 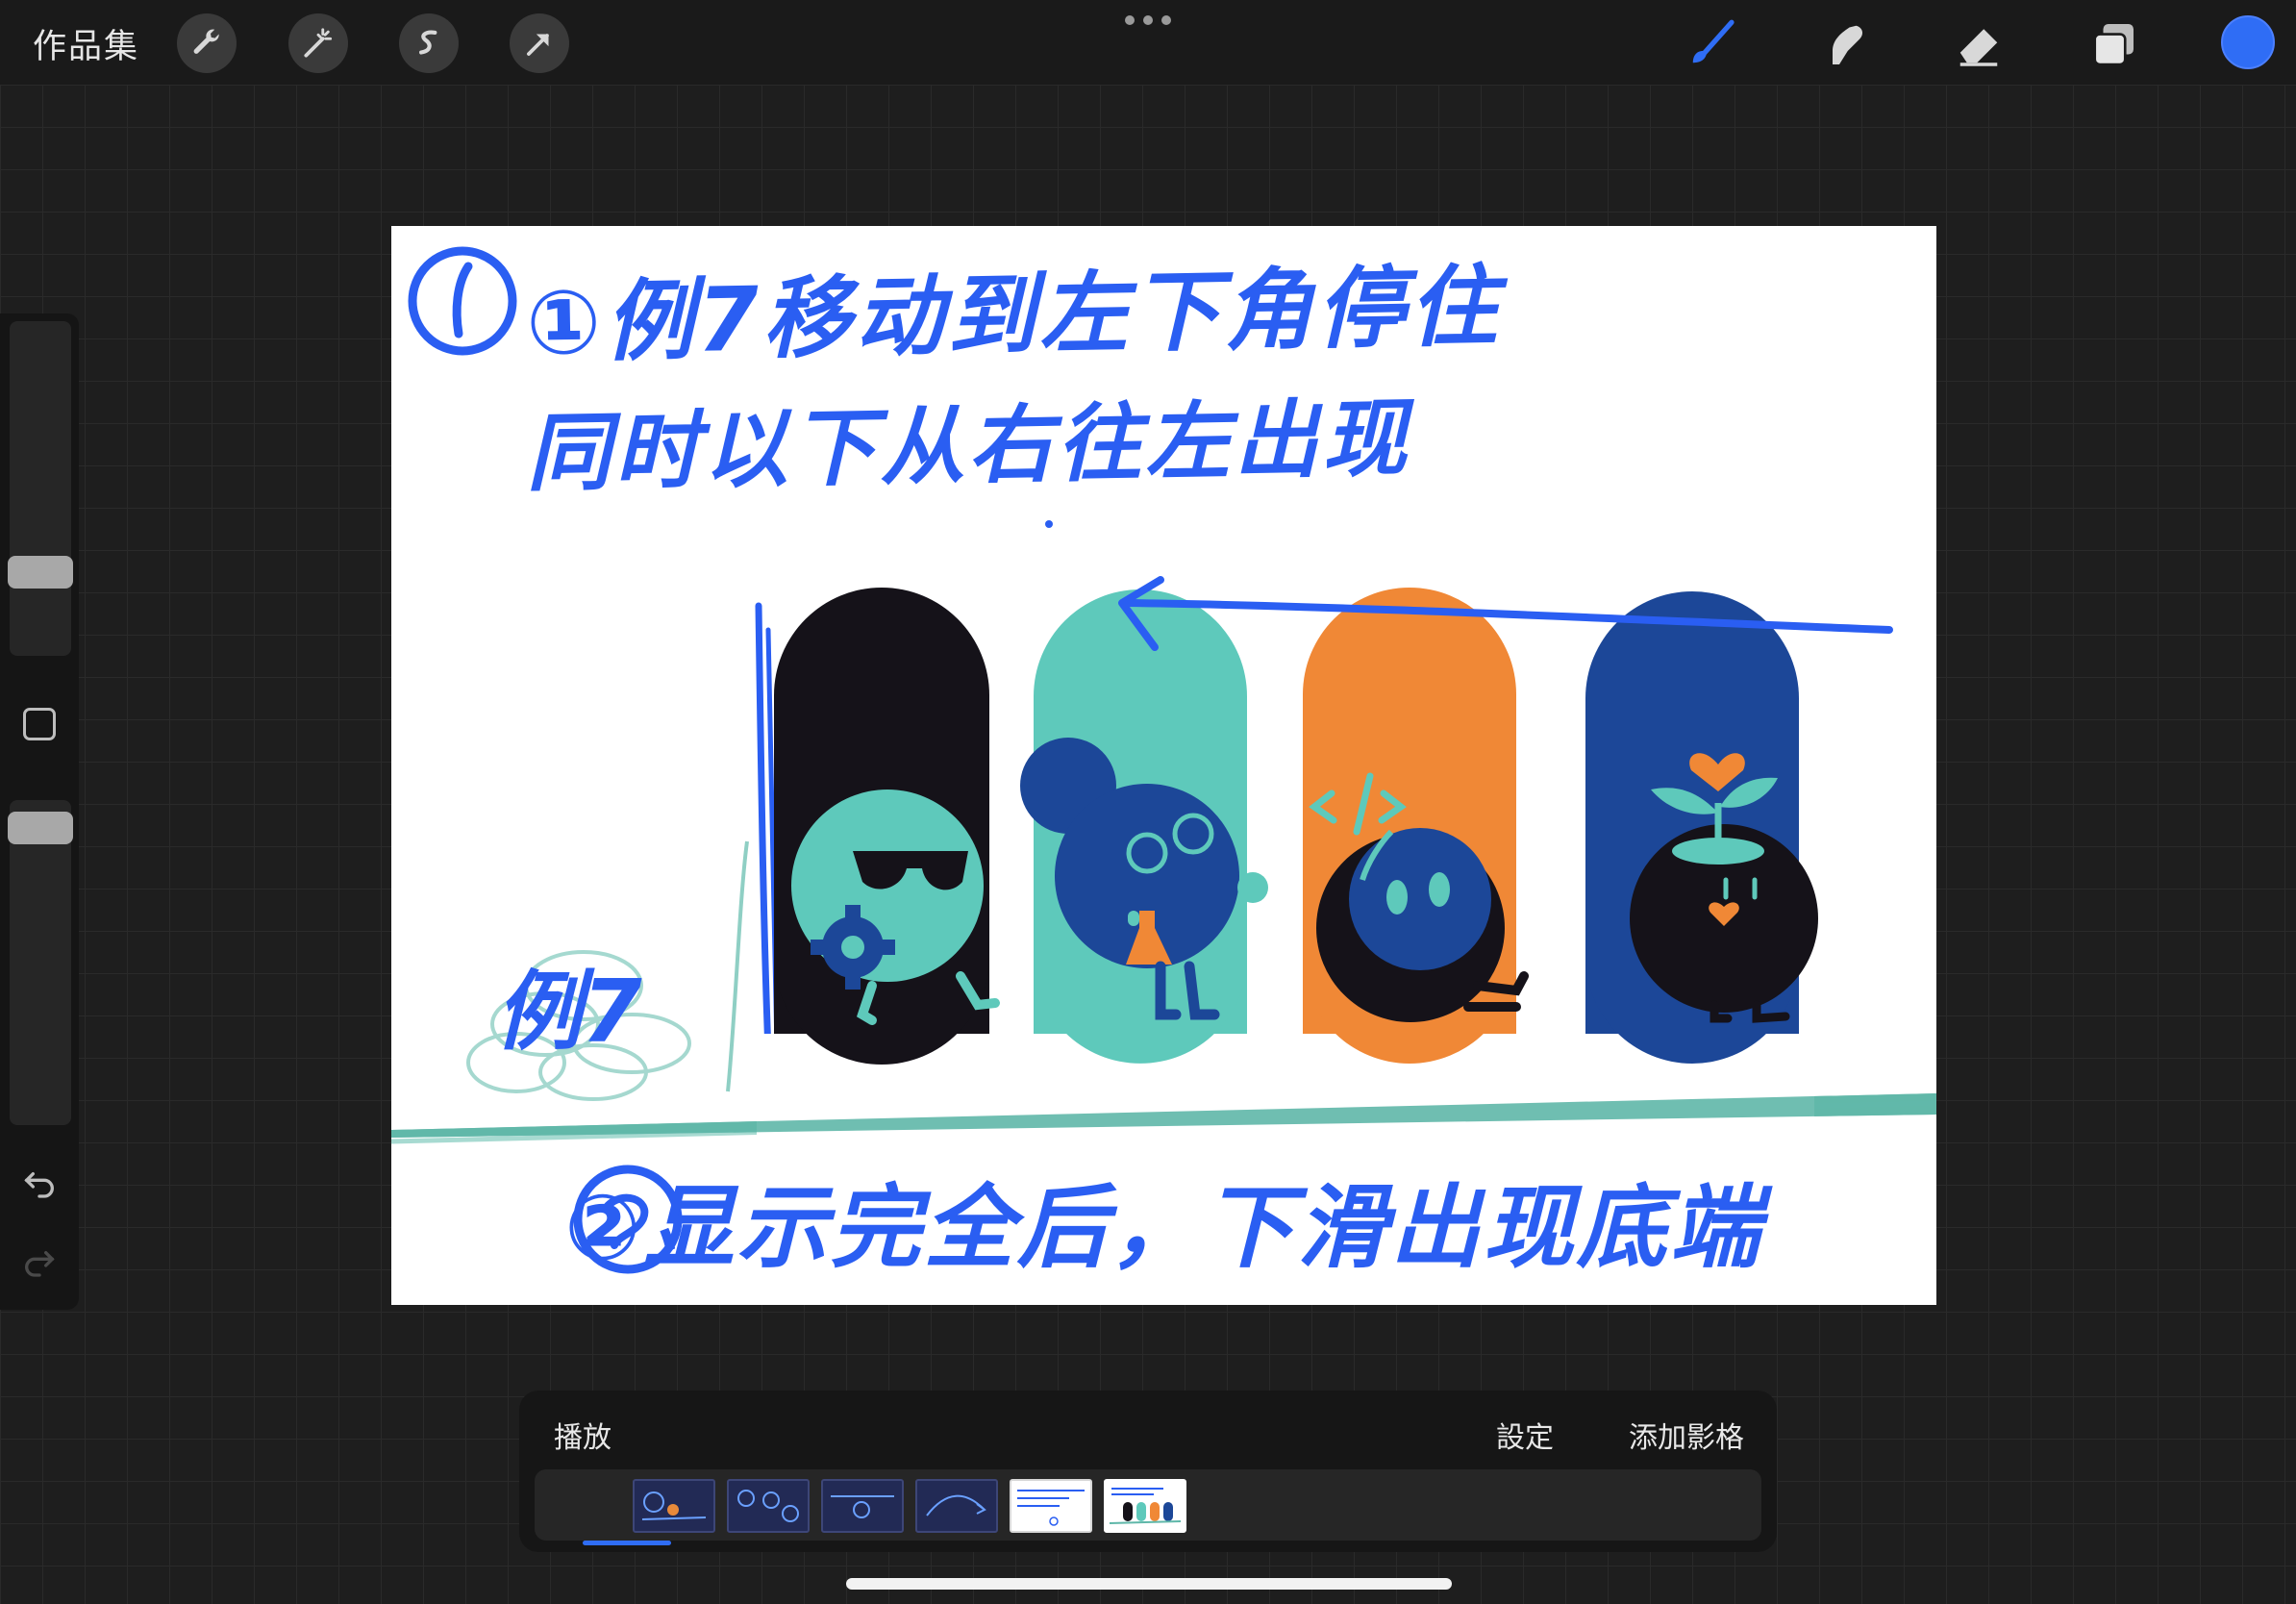 What do you see at coordinates (627, 1543) in the screenshot?
I see `selected-frame-indicator` at bounding box center [627, 1543].